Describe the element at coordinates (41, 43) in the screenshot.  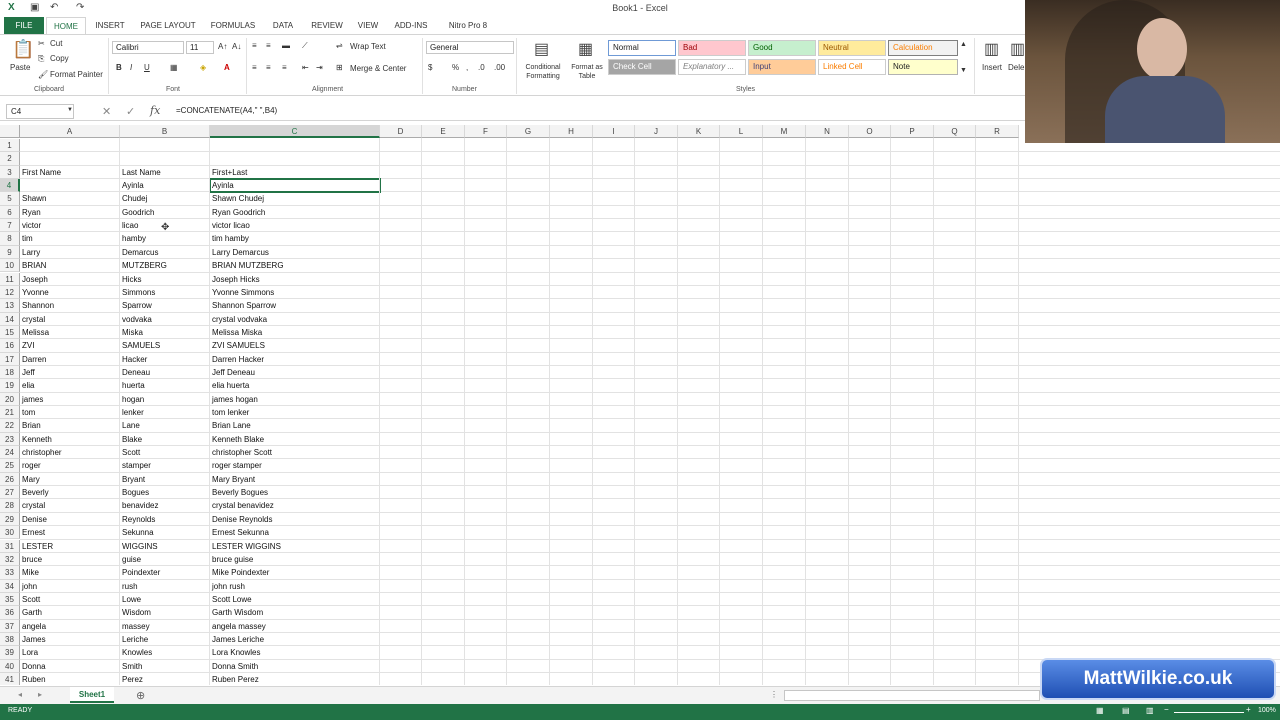
I see `cut-icon: ✂` at that location.